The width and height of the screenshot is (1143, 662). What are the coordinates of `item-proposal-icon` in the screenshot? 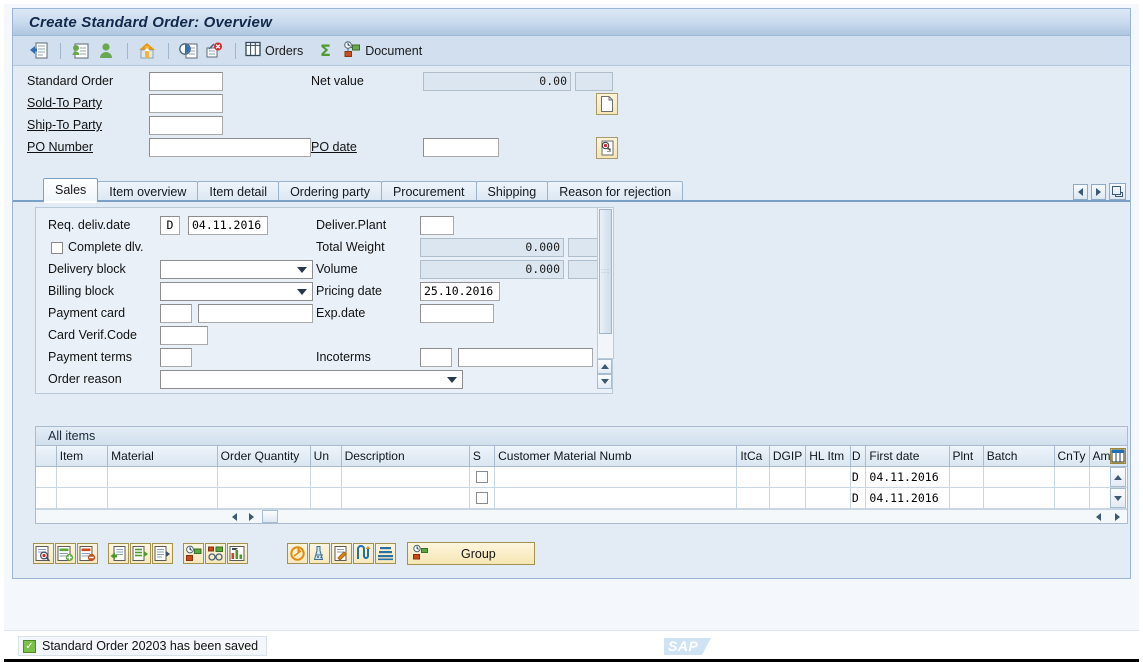 It's located at (140, 553).